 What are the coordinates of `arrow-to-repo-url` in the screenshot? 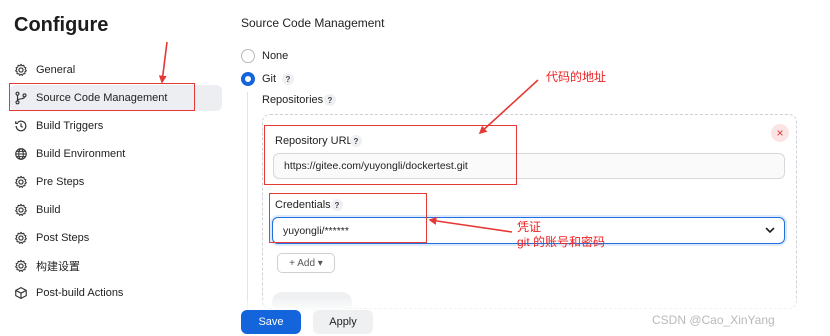 It's located at (508, 107).